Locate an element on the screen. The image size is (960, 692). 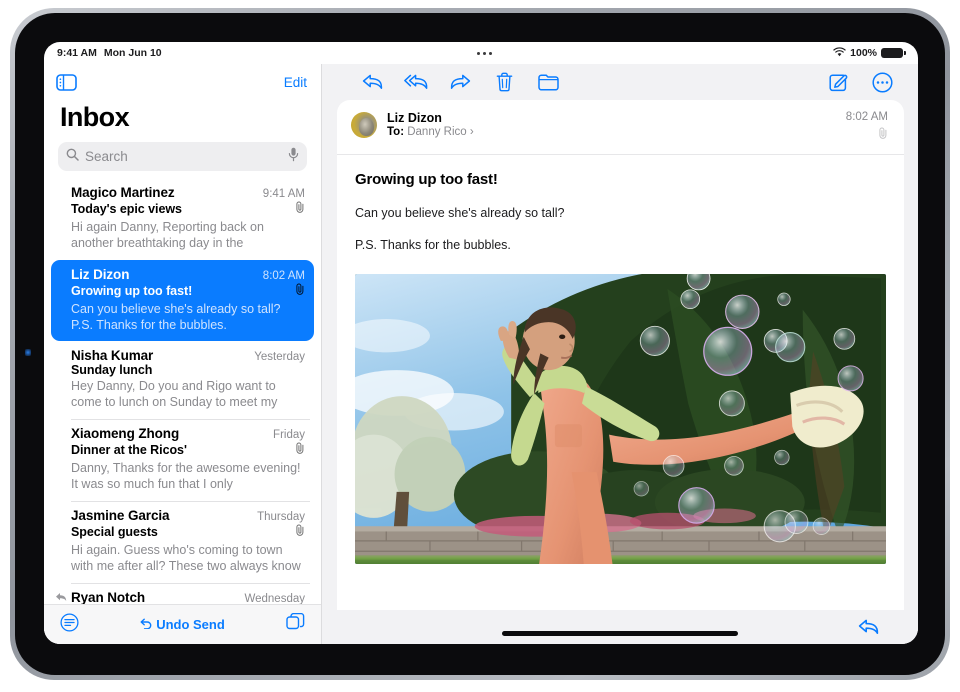
bezel-indicator-dot is located at coordinates (28, 352).